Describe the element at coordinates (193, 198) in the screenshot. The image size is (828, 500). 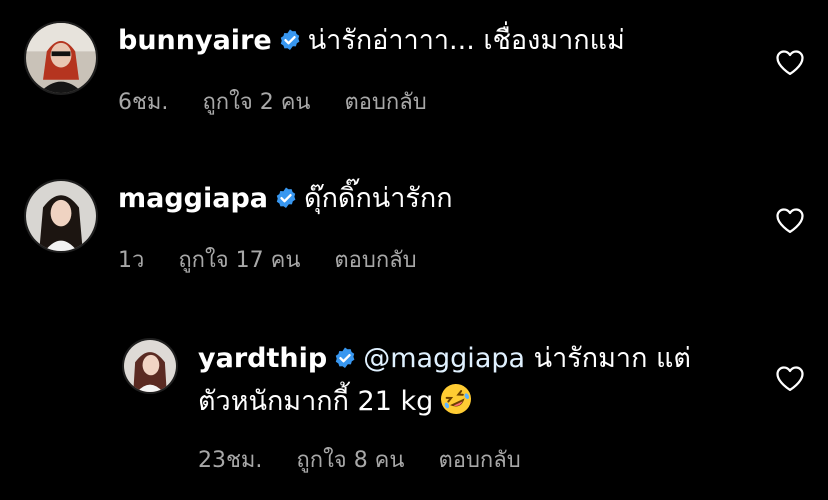
I see `username: maggiapa` at that location.